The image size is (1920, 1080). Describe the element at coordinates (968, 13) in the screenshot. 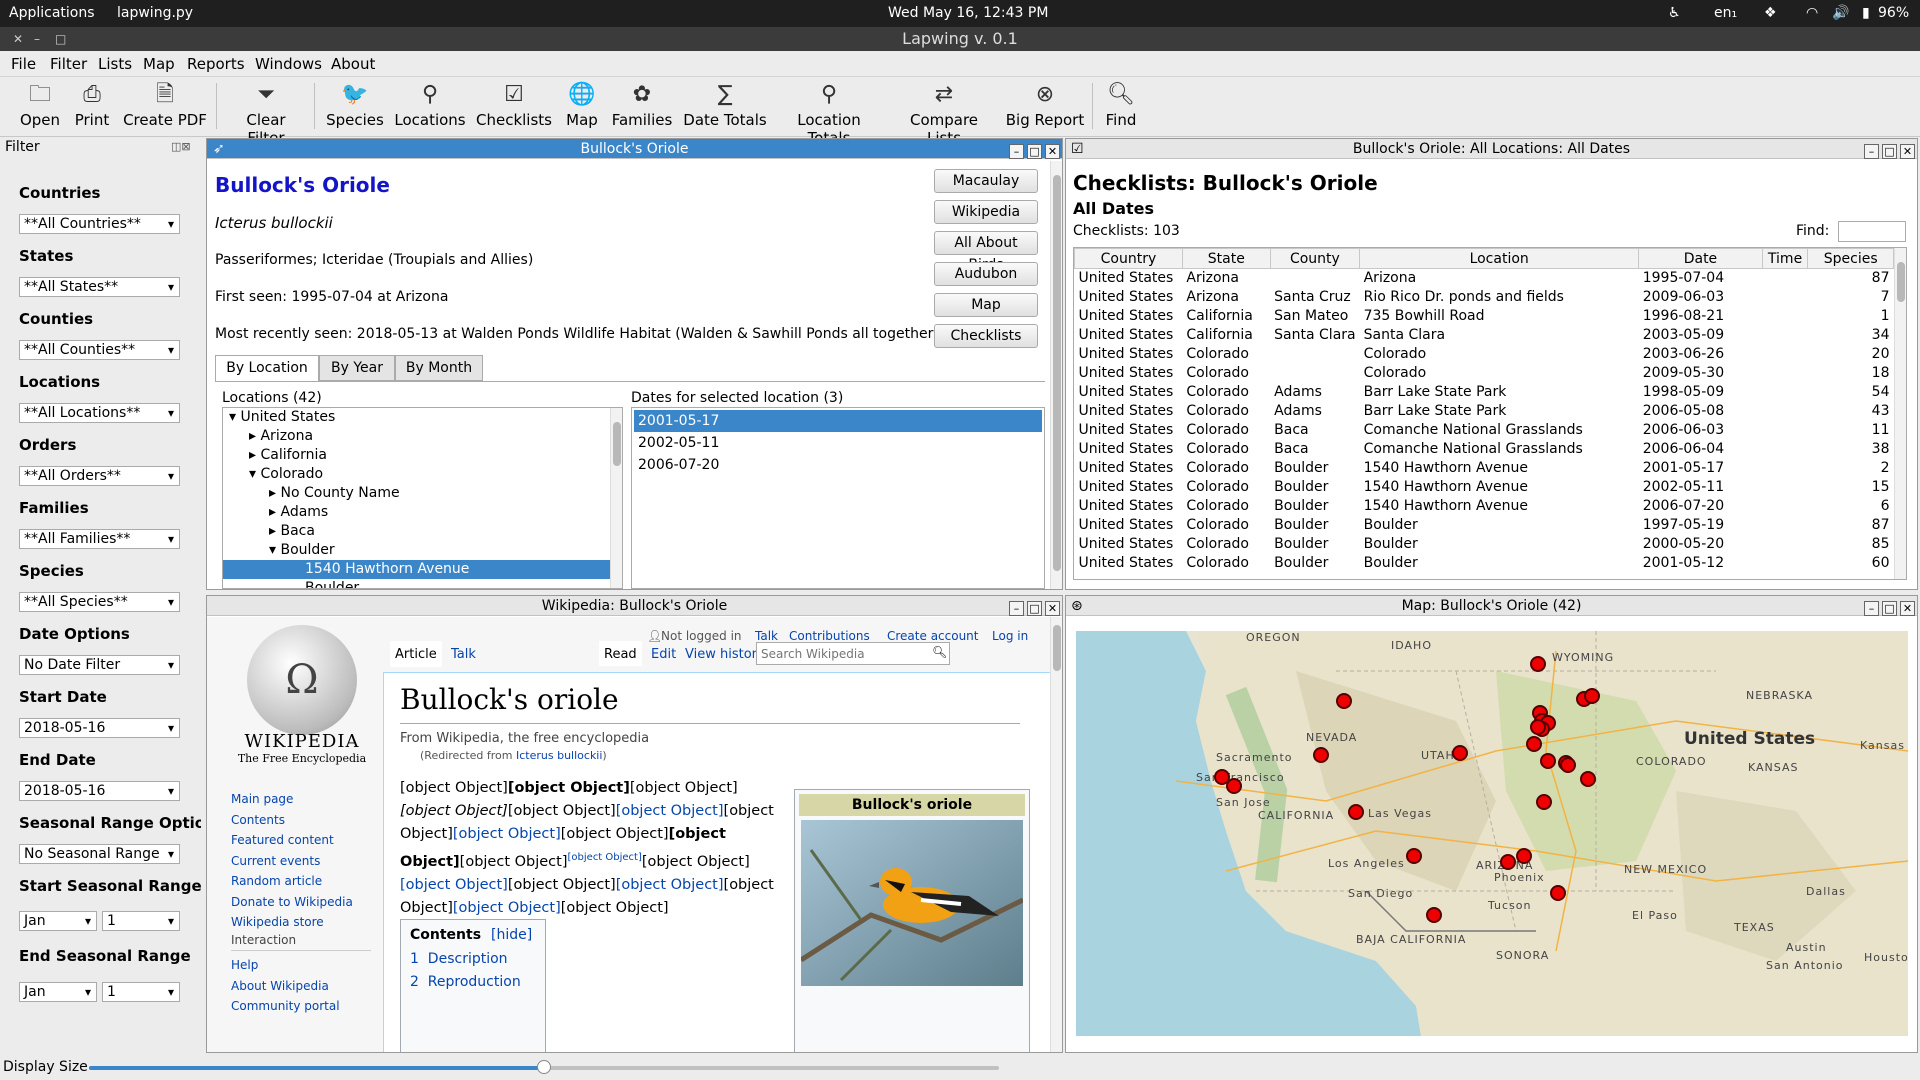

I see `clock: Wed May 16, 12:43 PM` at that location.